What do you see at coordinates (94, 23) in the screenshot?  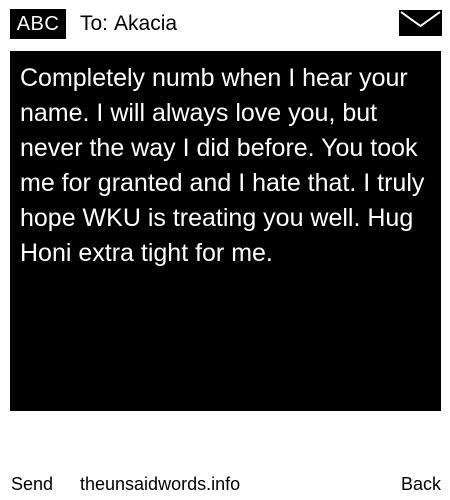 I see `to-label: To:` at bounding box center [94, 23].